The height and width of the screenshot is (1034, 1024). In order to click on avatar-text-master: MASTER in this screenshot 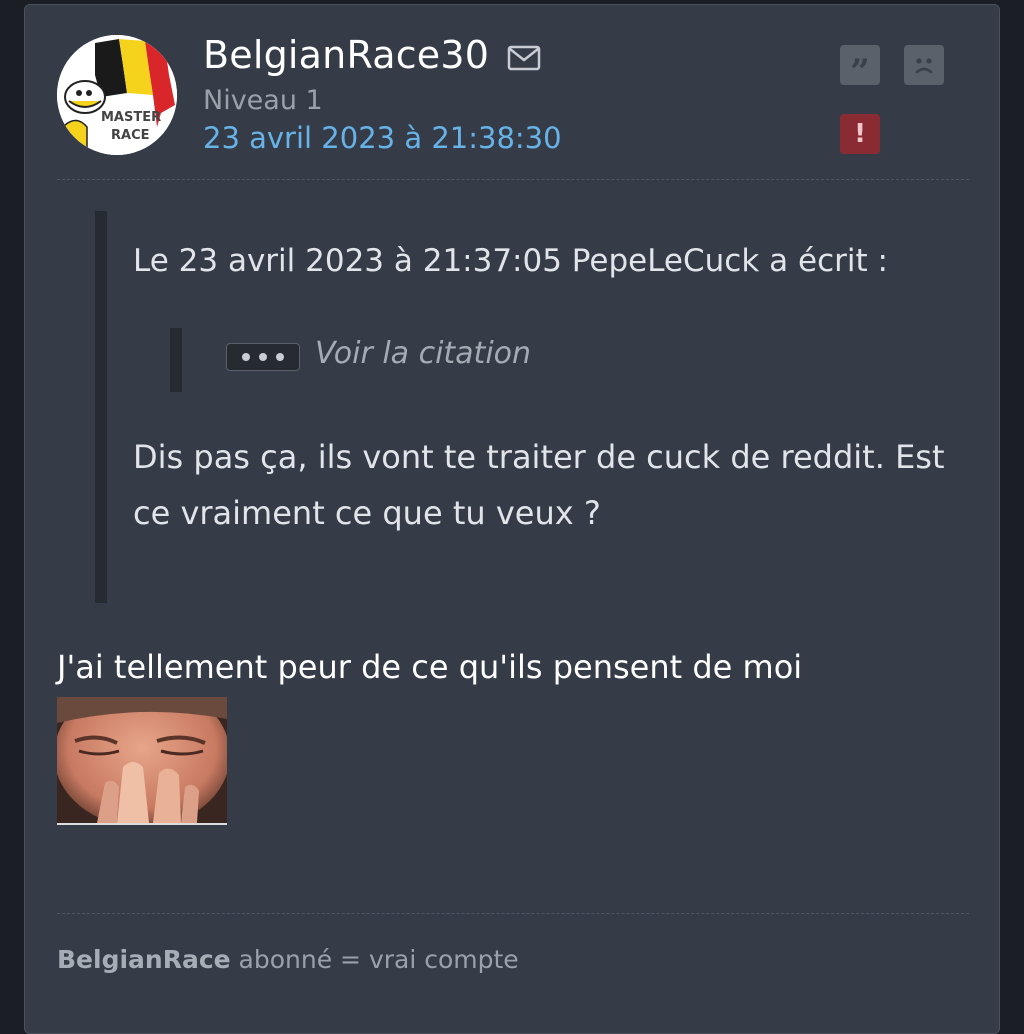, I will do `click(131, 117)`.